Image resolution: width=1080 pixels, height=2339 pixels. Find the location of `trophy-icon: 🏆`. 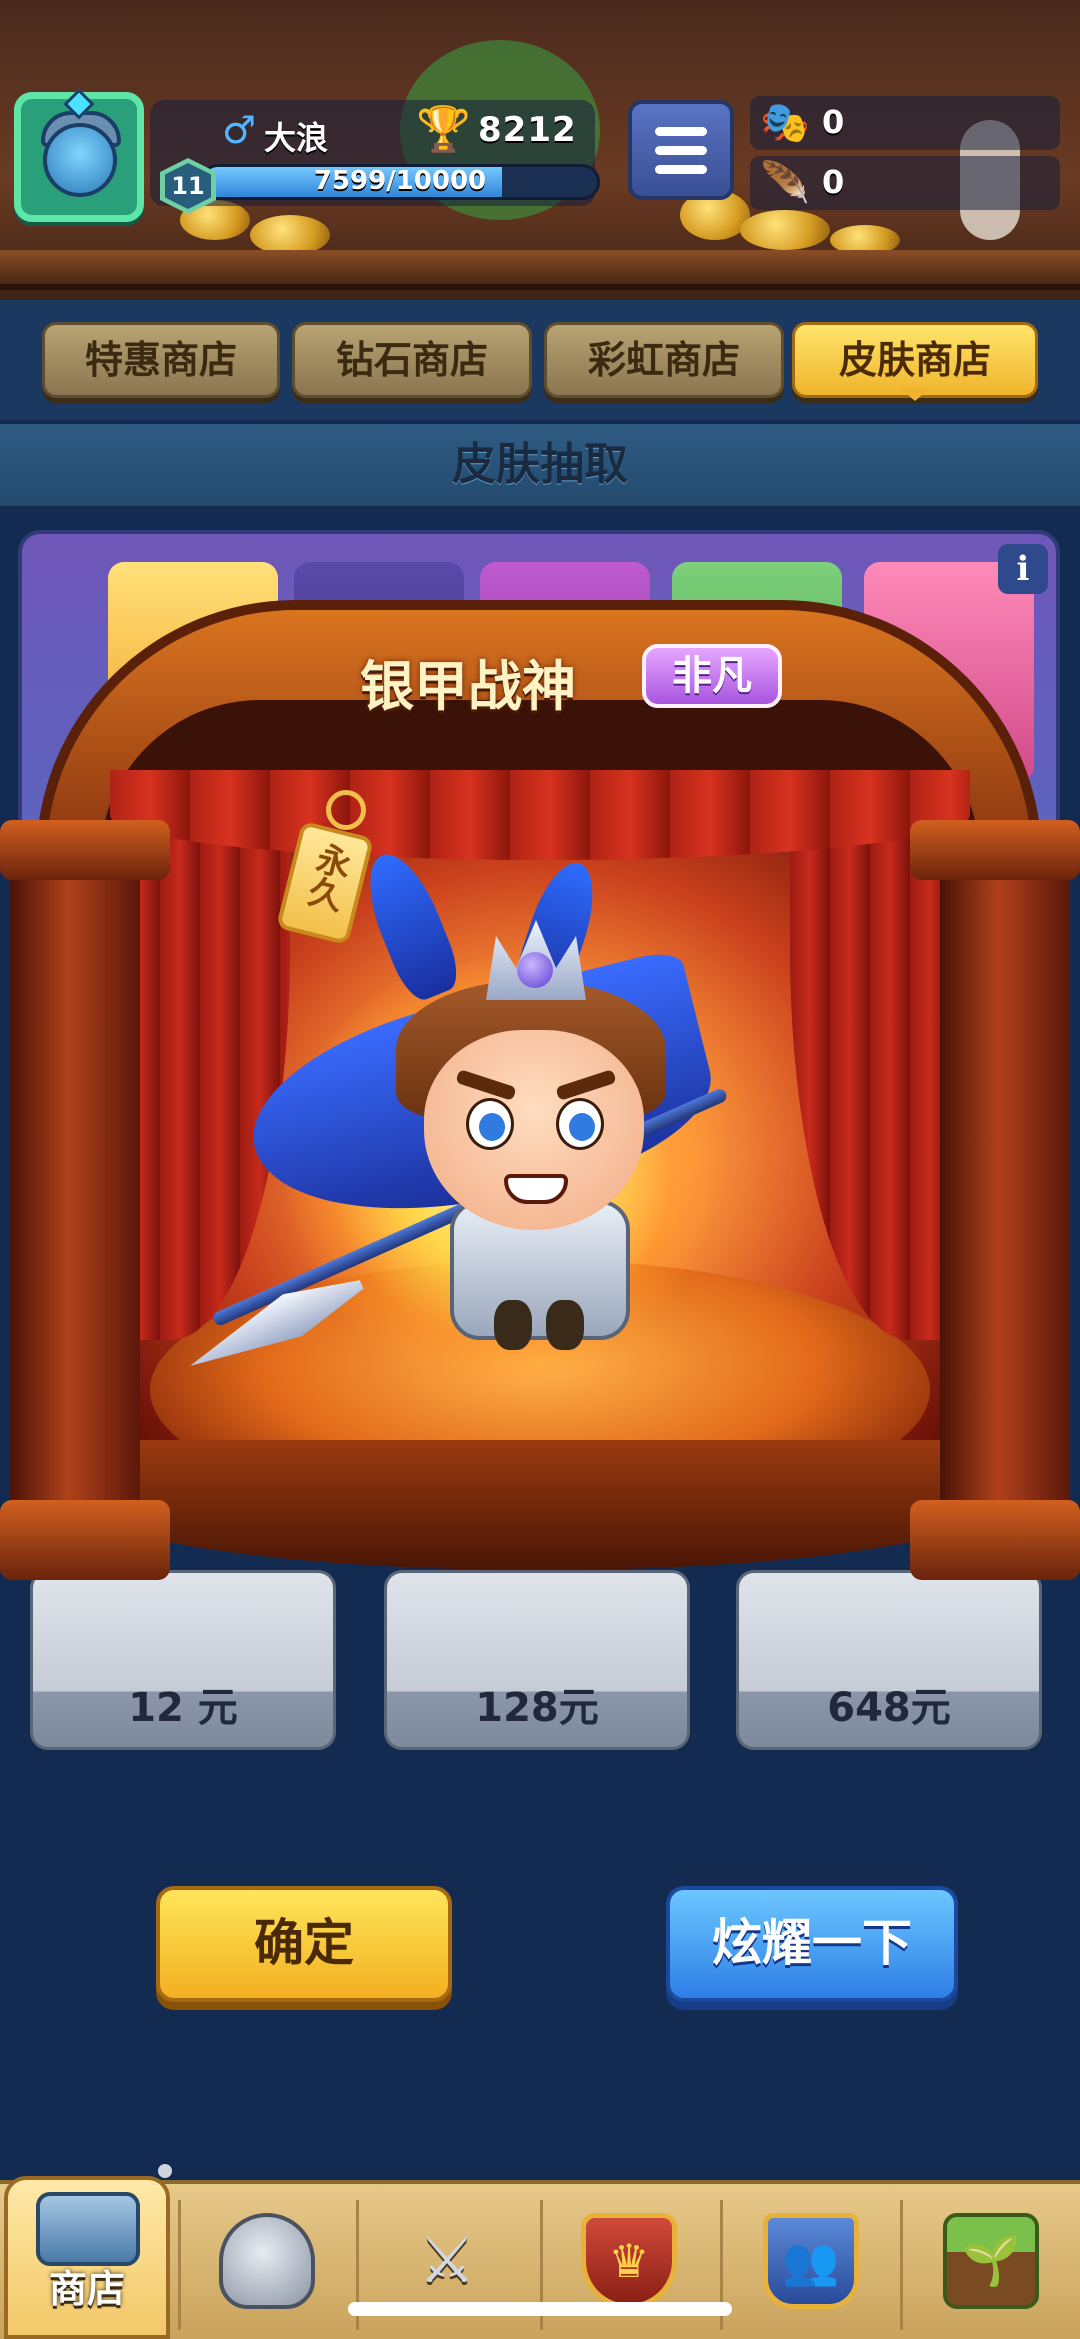

trophy-icon: 🏆 is located at coordinates (443, 129).